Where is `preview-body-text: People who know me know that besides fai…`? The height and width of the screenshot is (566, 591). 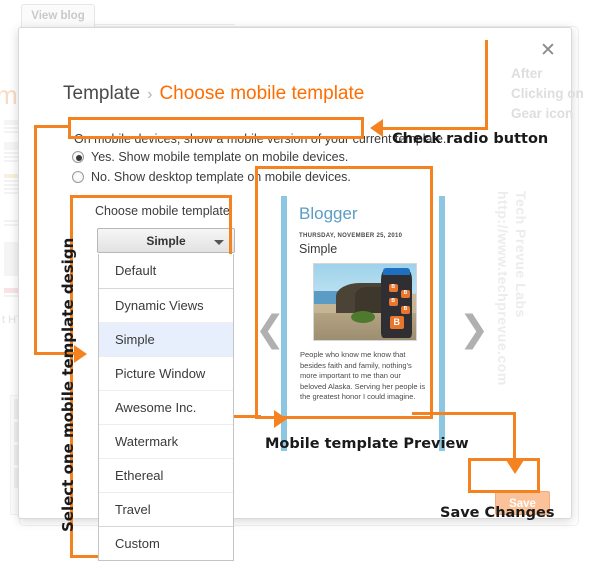
preview-body-text: People who know me know that besides fai… is located at coordinates (363, 375).